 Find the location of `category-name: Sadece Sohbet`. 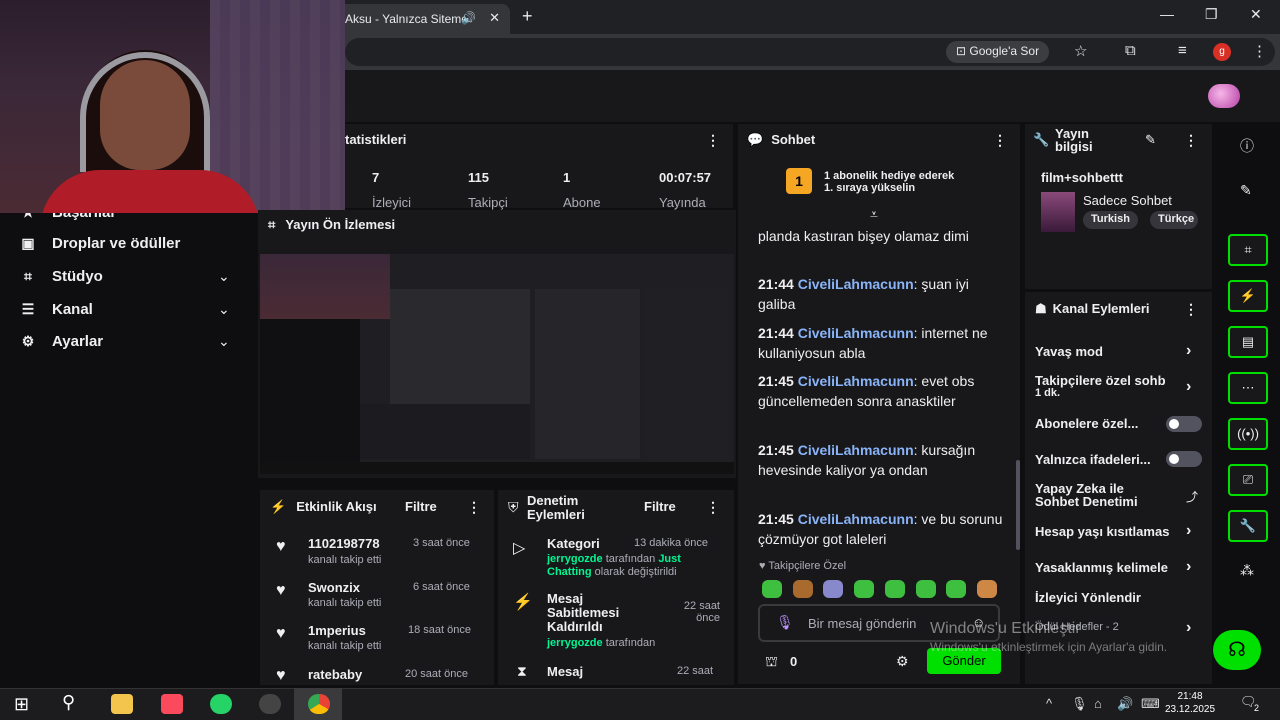

category-name: Sadece Sohbet is located at coordinates (1127, 200).